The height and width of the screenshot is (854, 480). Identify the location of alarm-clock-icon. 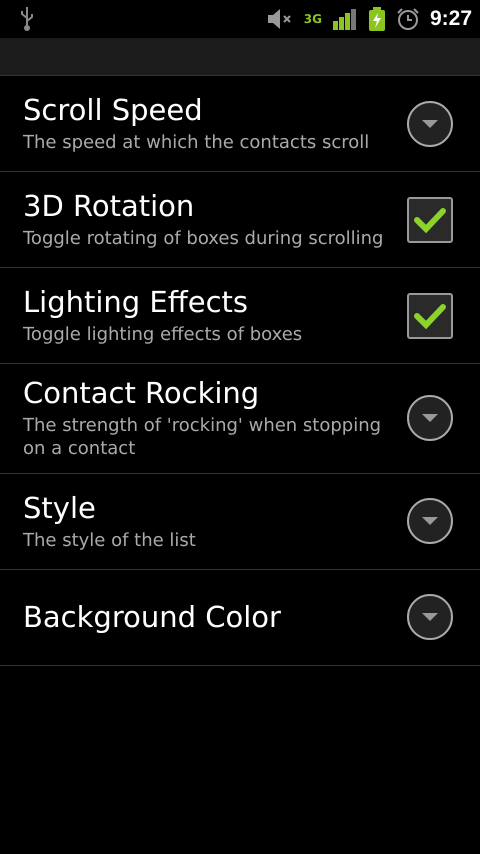
(408, 19).